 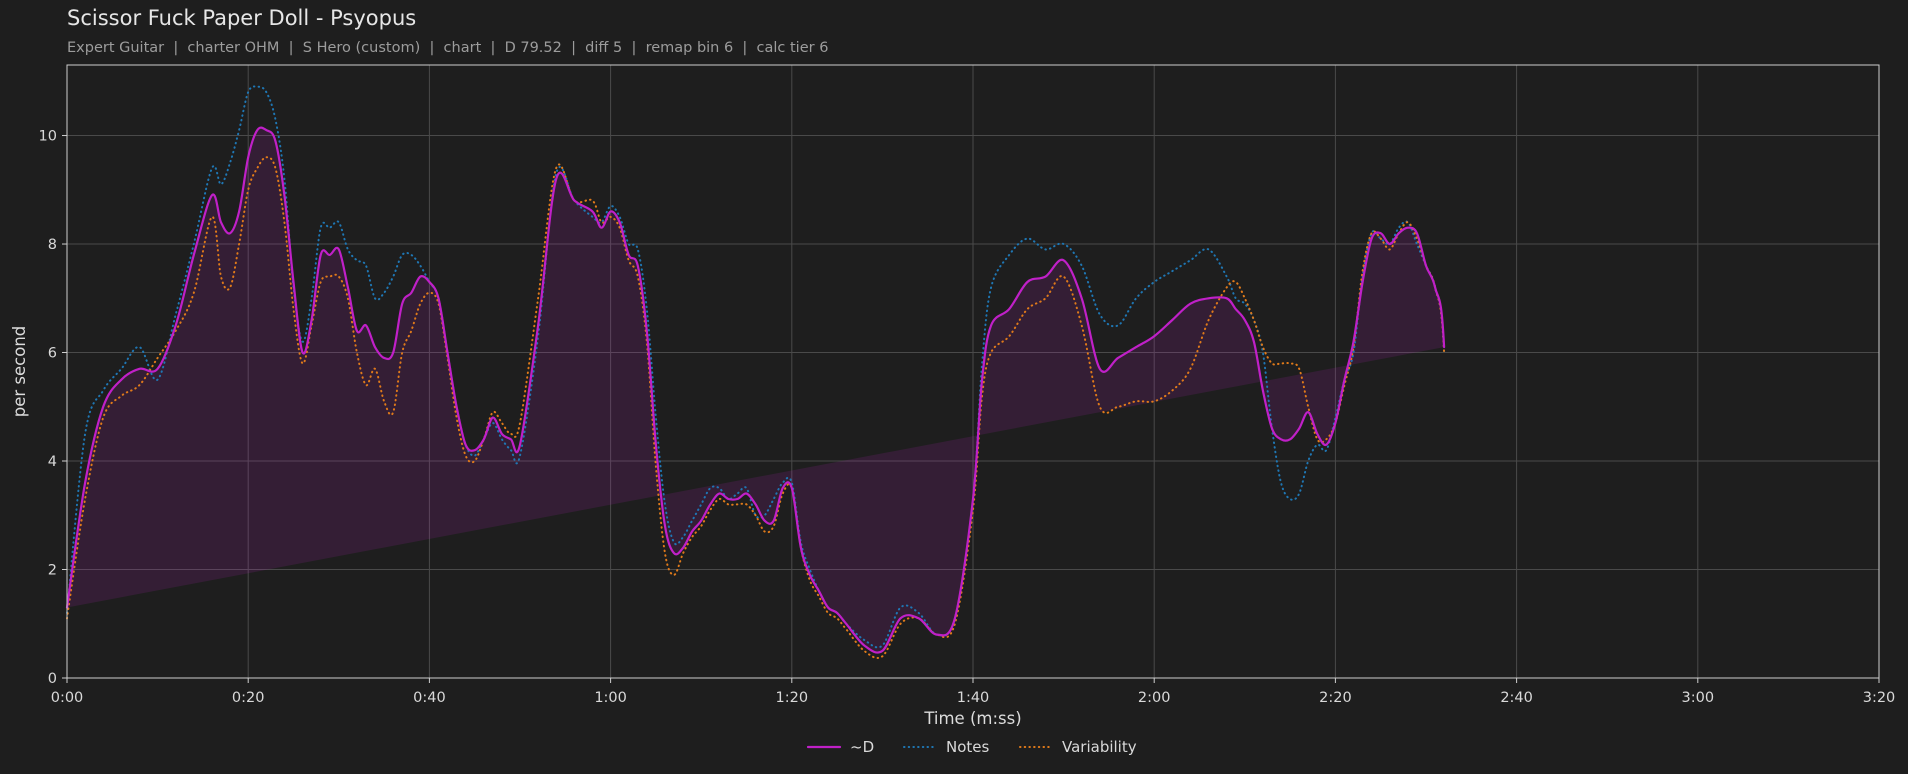 I want to click on y-tick-label: 8, so click(x=52, y=245).